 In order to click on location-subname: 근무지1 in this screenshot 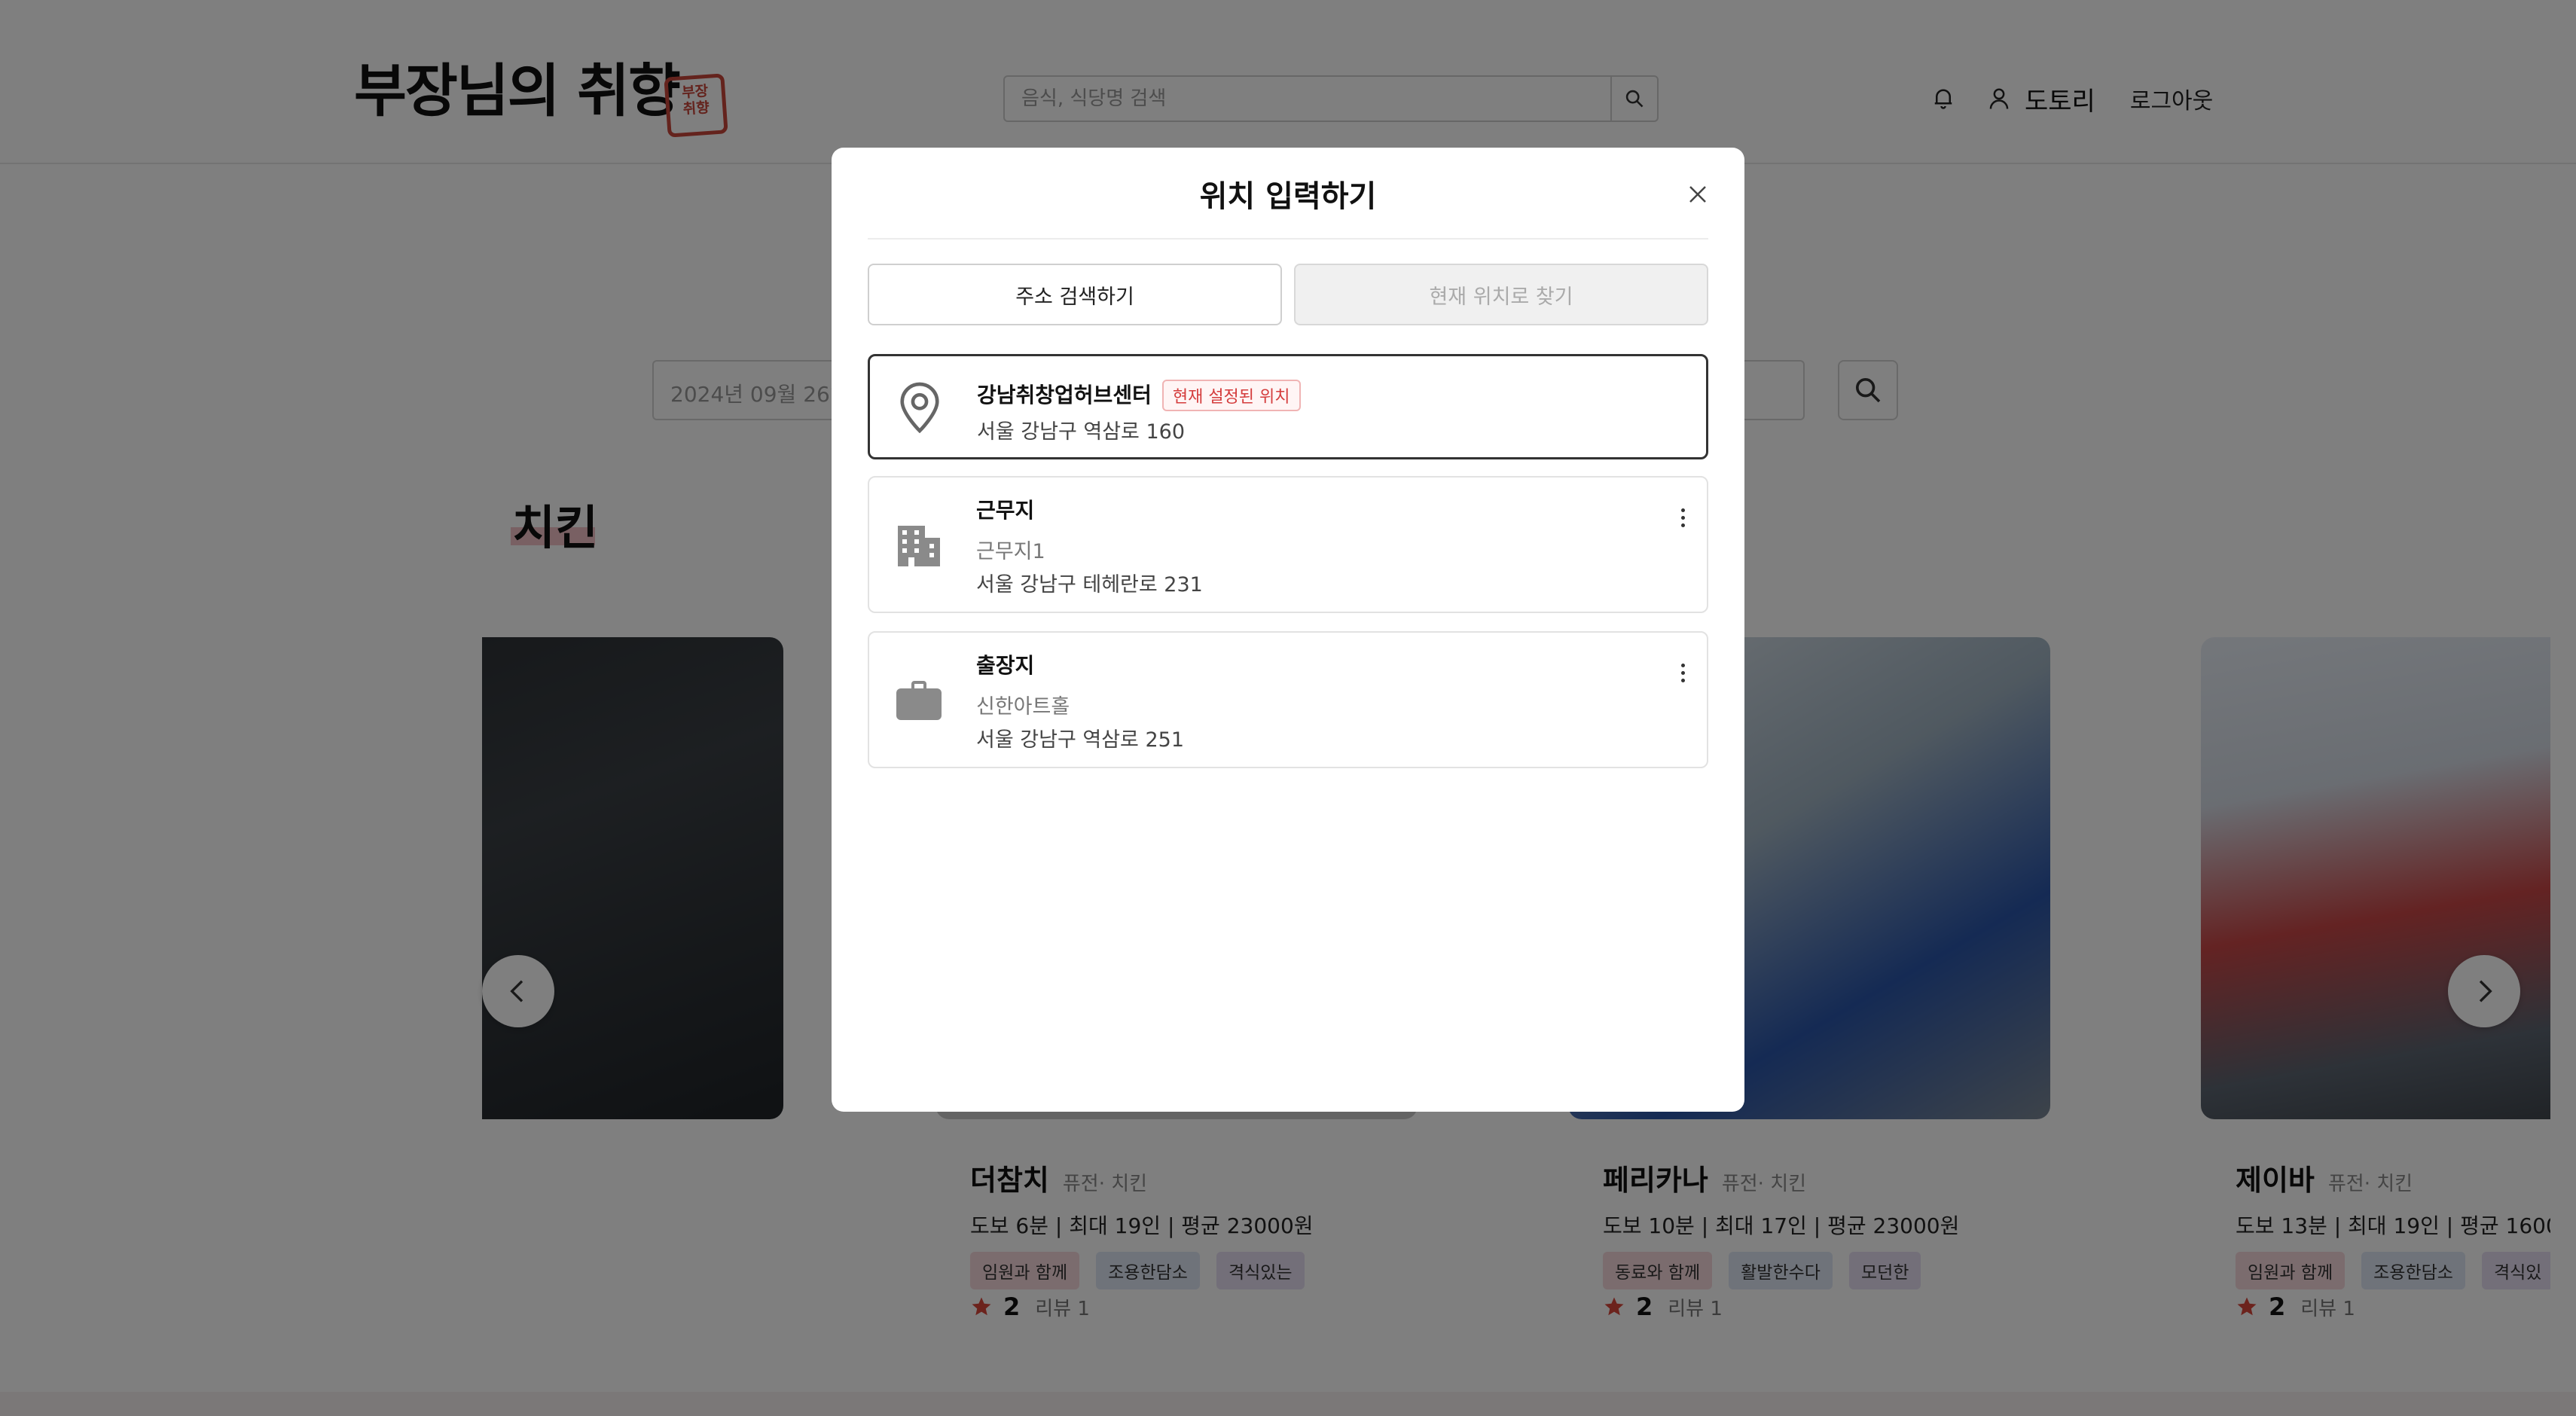, I will do `click(1011, 551)`.